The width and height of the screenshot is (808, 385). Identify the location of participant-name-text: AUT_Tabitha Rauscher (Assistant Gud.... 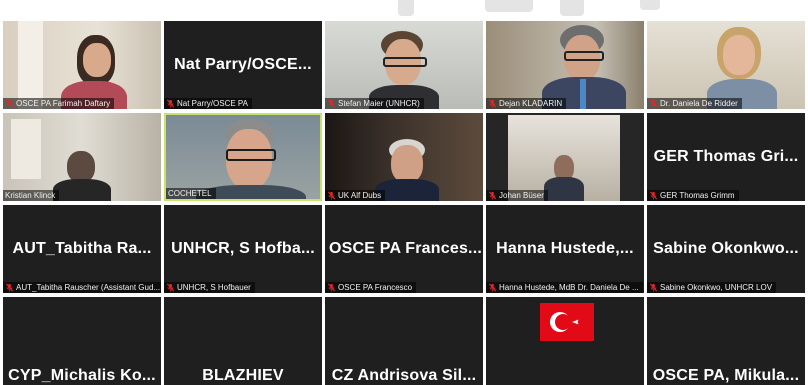
(88, 287).